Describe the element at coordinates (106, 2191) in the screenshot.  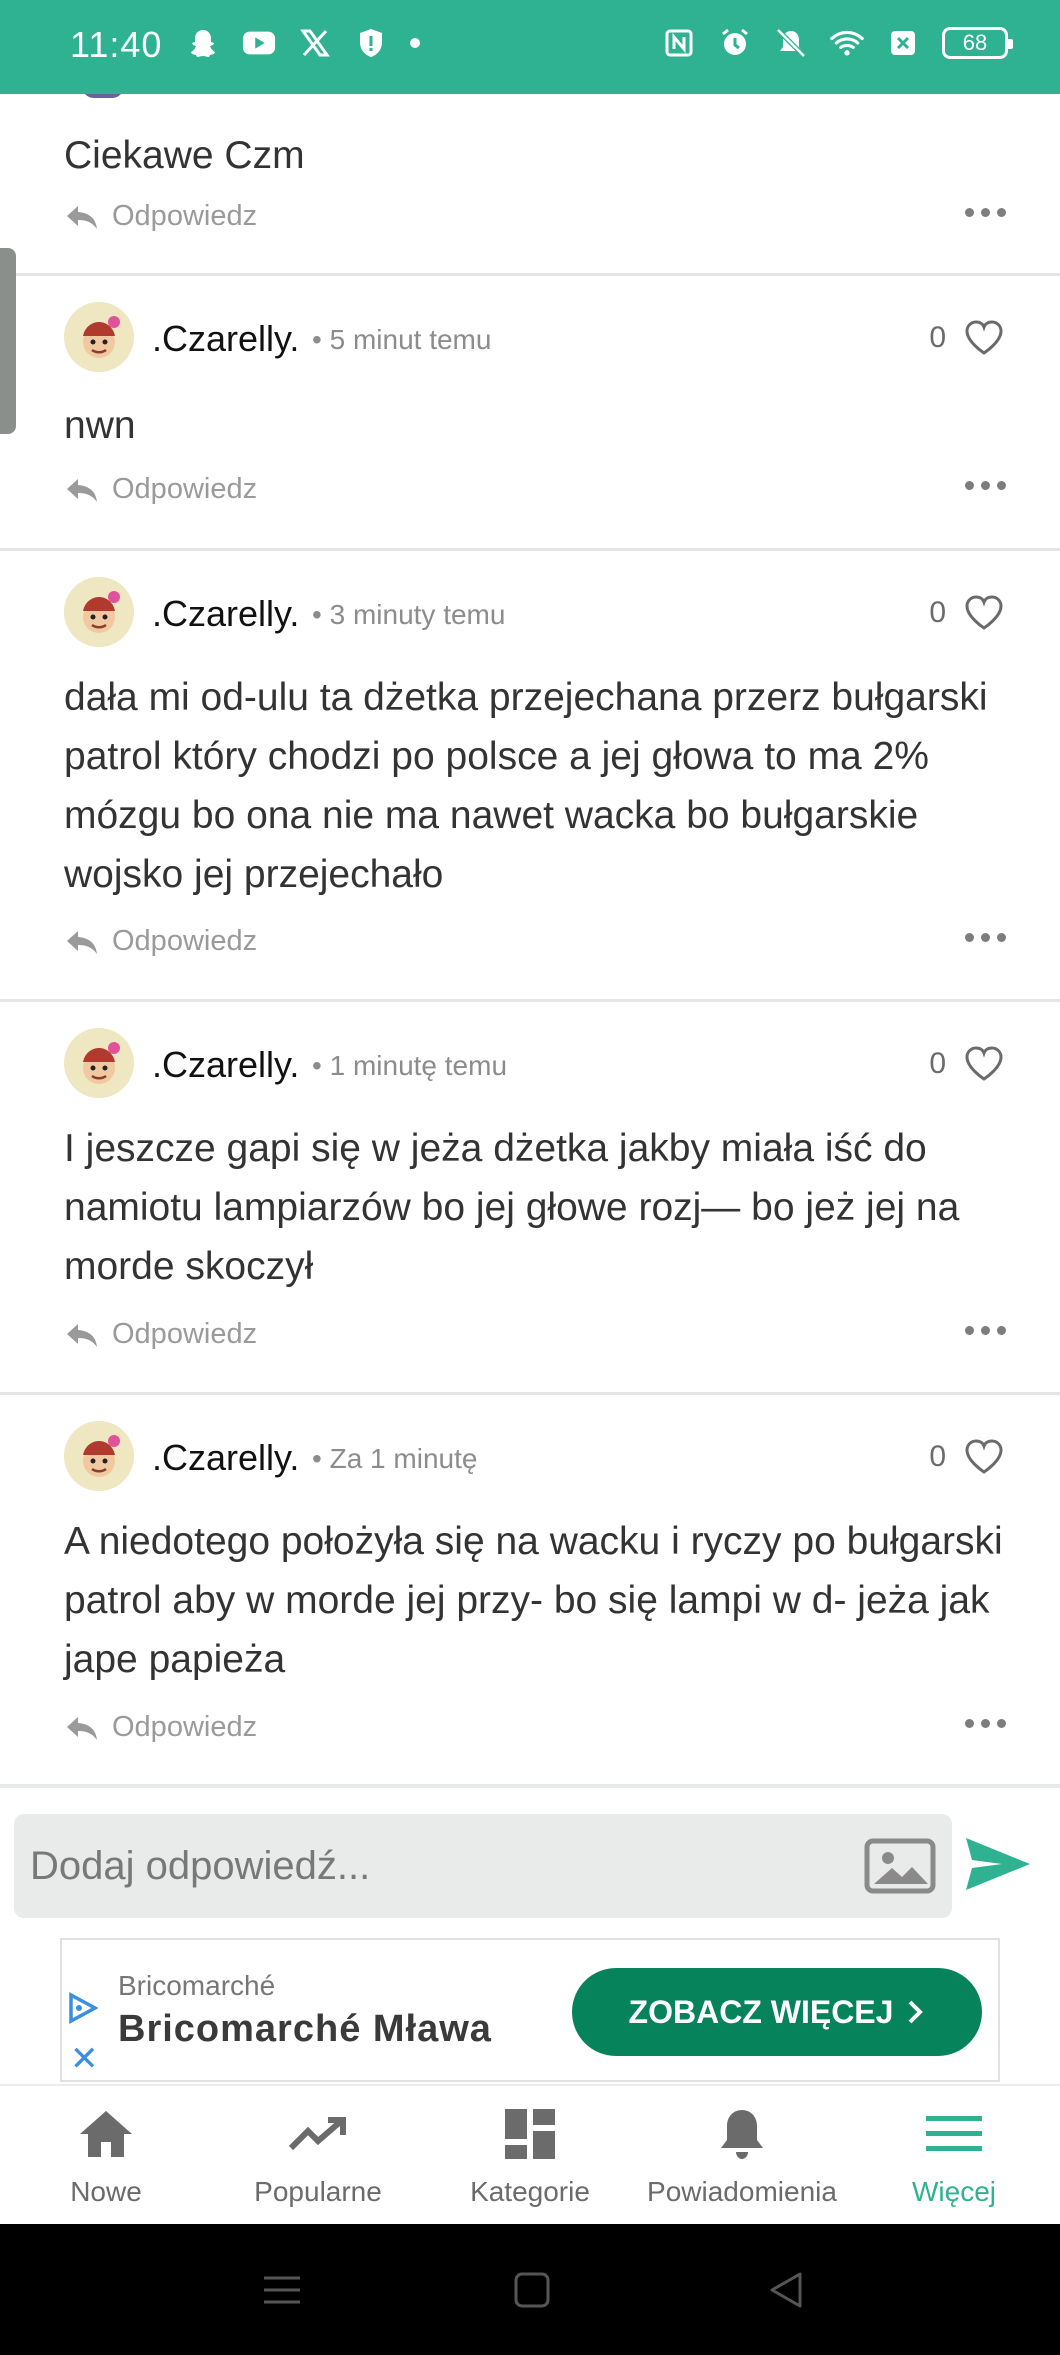
I see `nav-label: Nowe` at that location.